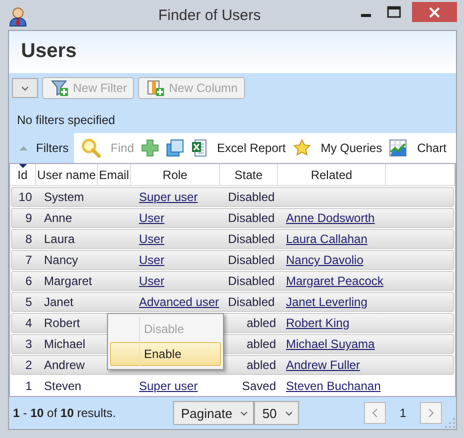 The width and height of the screenshot is (464, 438). Describe the element at coordinates (28, 386) in the screenshot. I see `id-cell: 1` at that location.